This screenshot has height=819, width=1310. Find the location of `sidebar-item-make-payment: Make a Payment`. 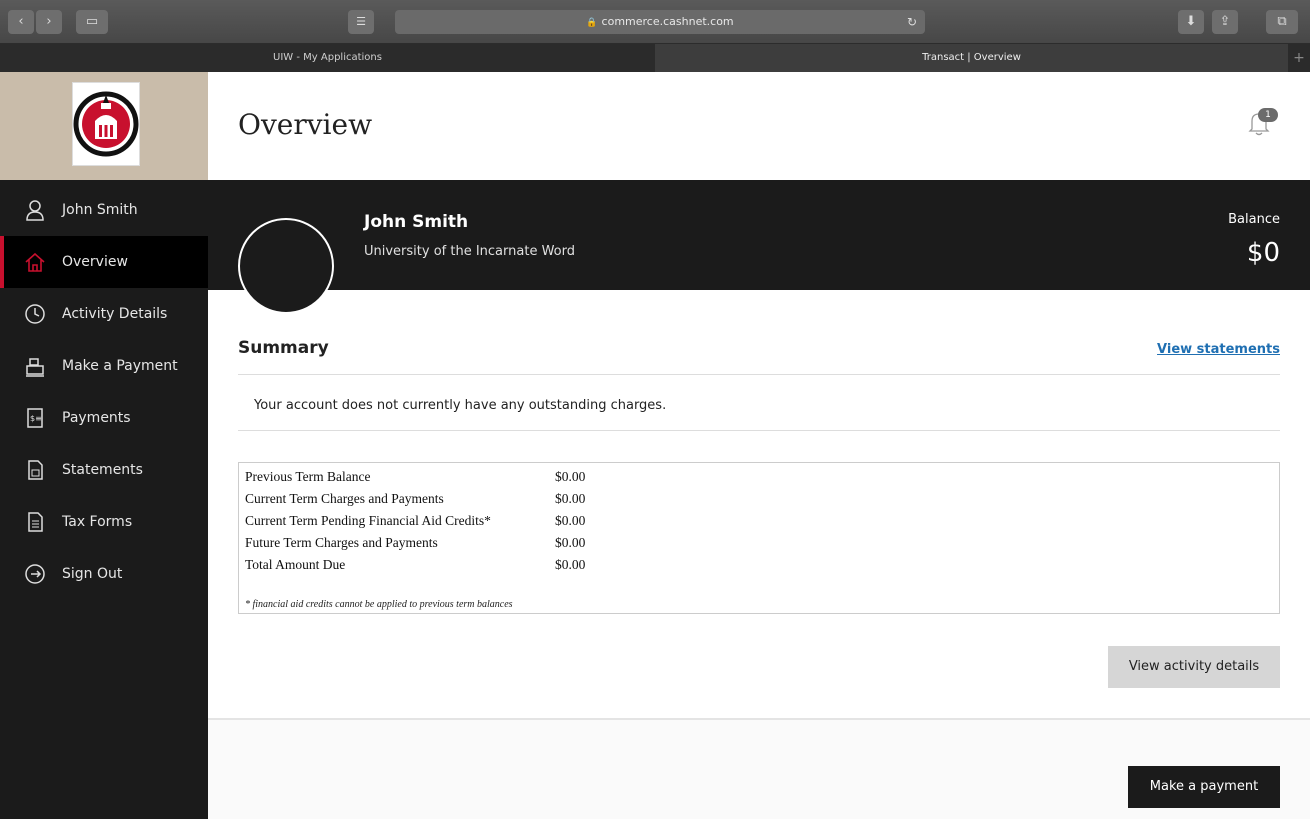

sidebar-item-make-payment: Make a Payment is located at coordinates (104, 366).